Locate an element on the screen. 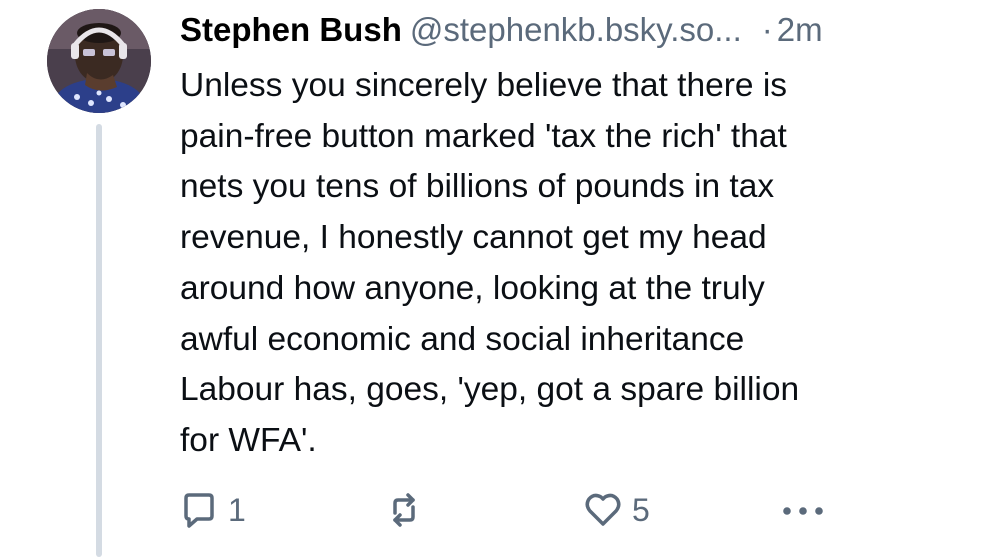 This screenshot has height=557, width=1000. post-timestamp: 2m is located at coordinates (800, 29).